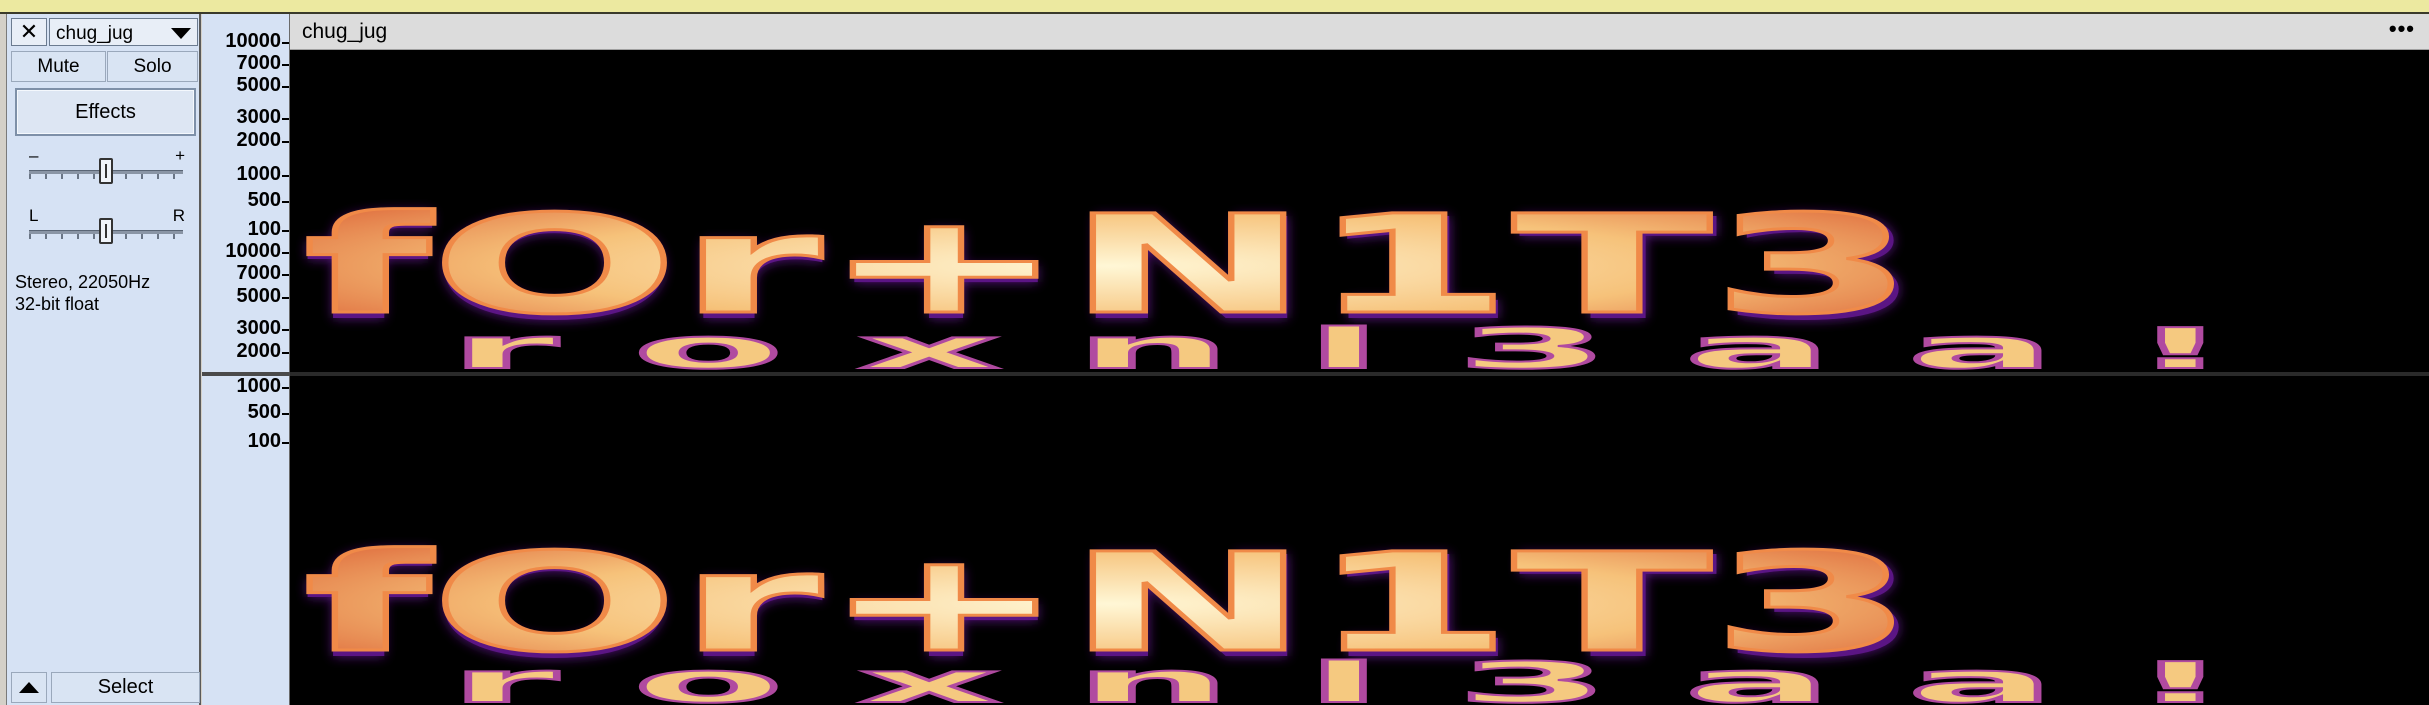 Image resolution: width=2429 pixels, height=705 pixels. I want to click on ruler-ch2-tick-label: 100, so click(264, 441).